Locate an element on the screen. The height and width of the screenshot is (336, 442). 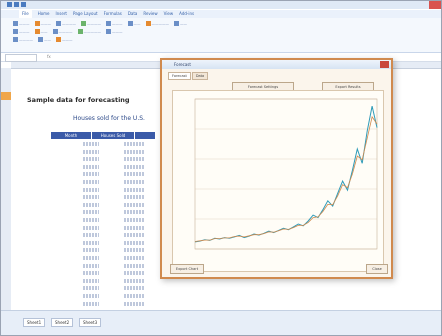
export-chart-button: Export Chart is located at coordinates (187, 269).